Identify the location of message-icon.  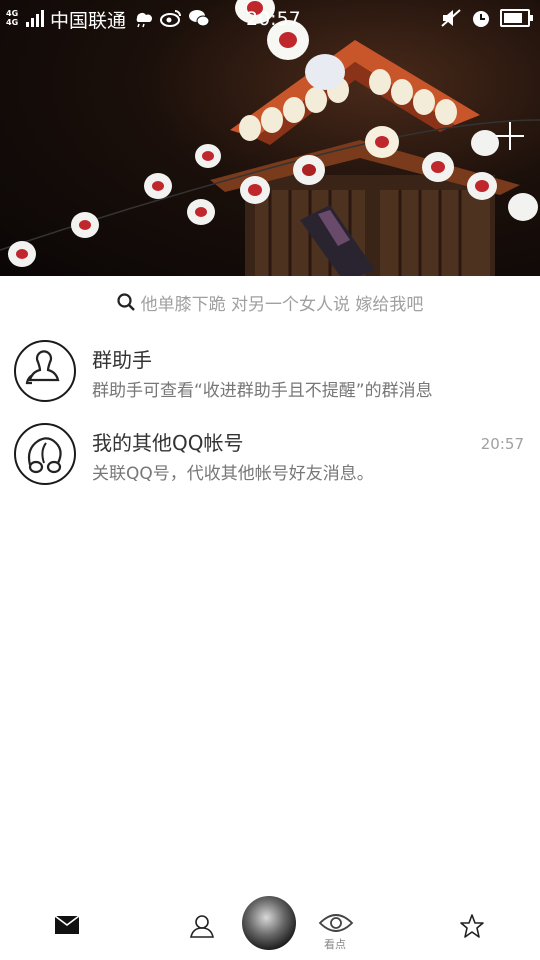
(67, 925).